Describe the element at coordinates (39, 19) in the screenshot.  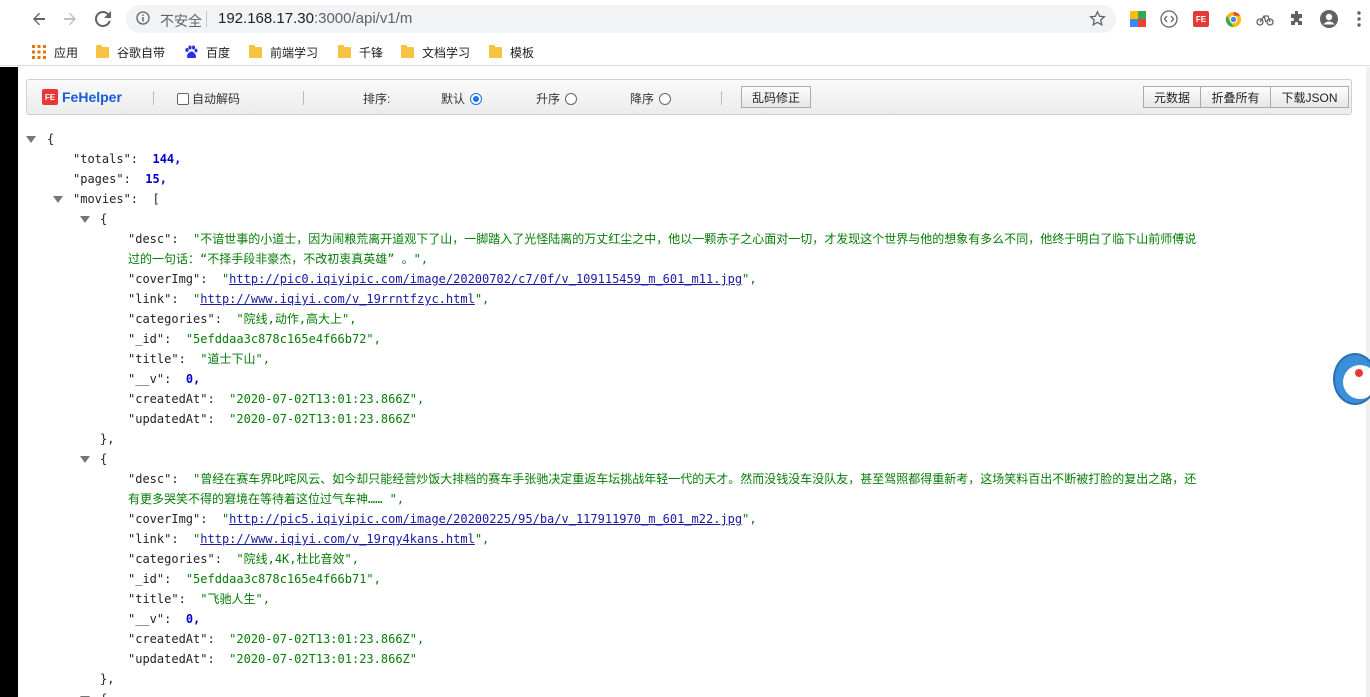
I see `back-arrow-icon` at that location.